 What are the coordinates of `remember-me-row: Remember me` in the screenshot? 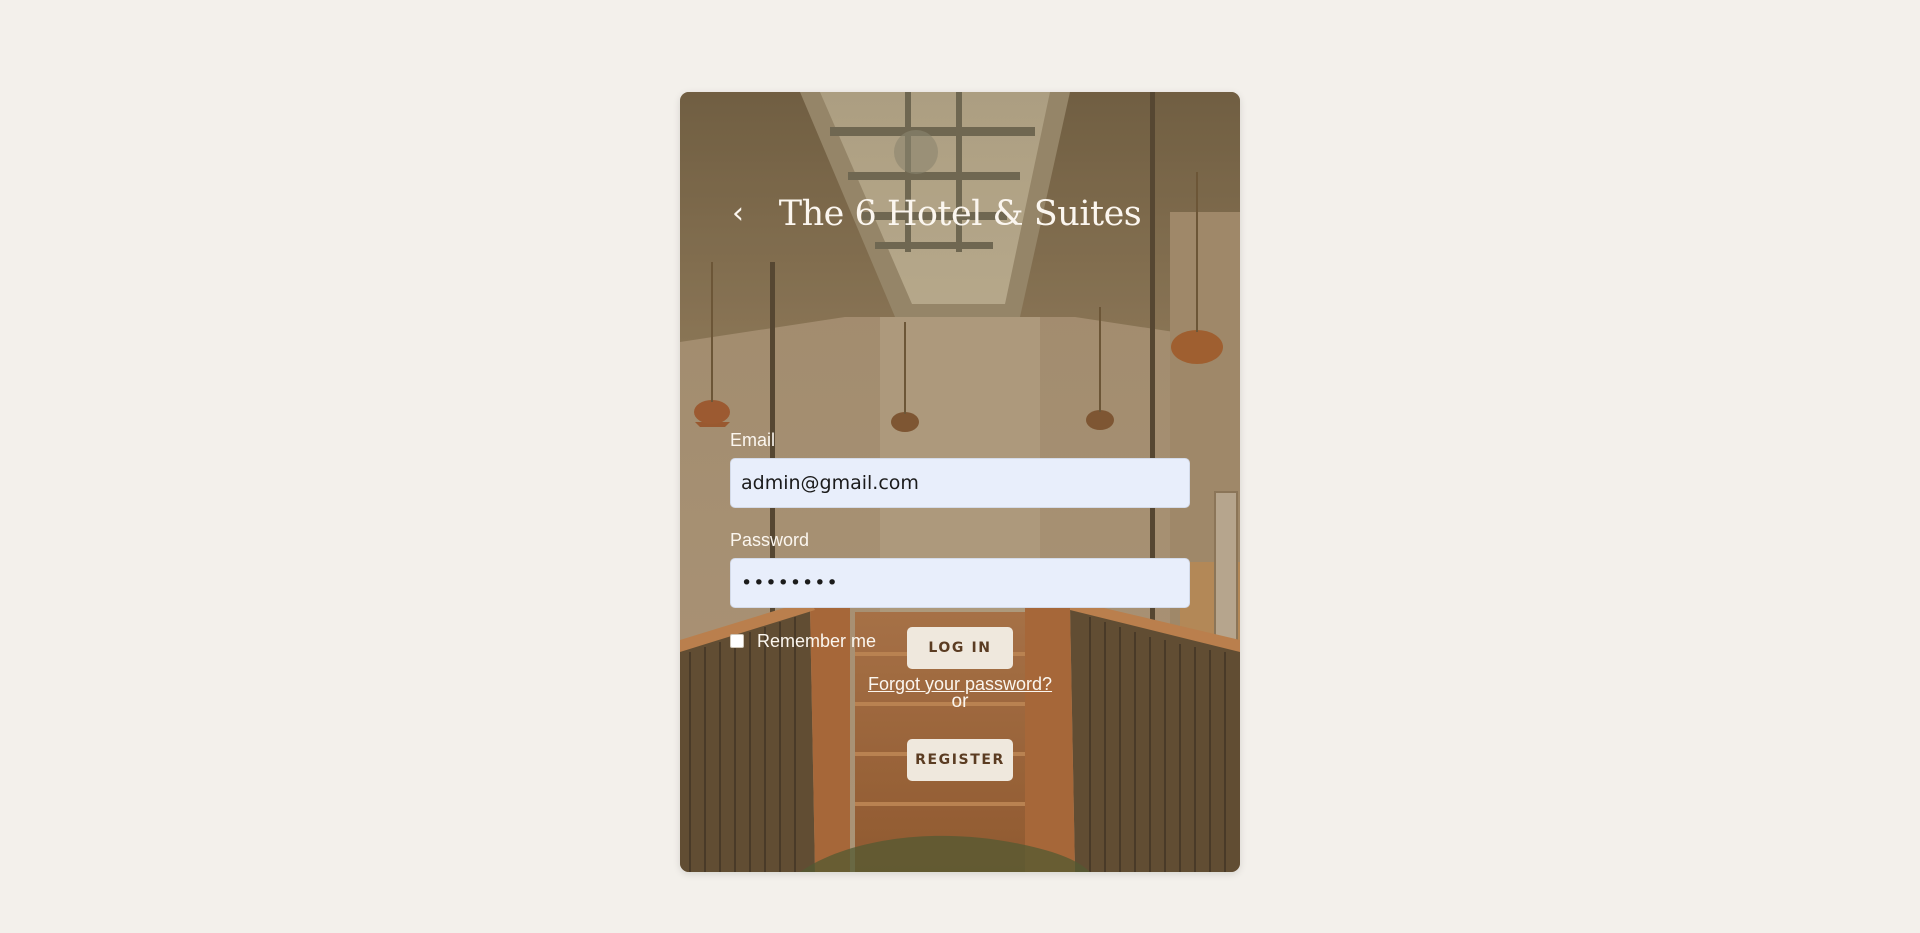 It's located at (803, 641).